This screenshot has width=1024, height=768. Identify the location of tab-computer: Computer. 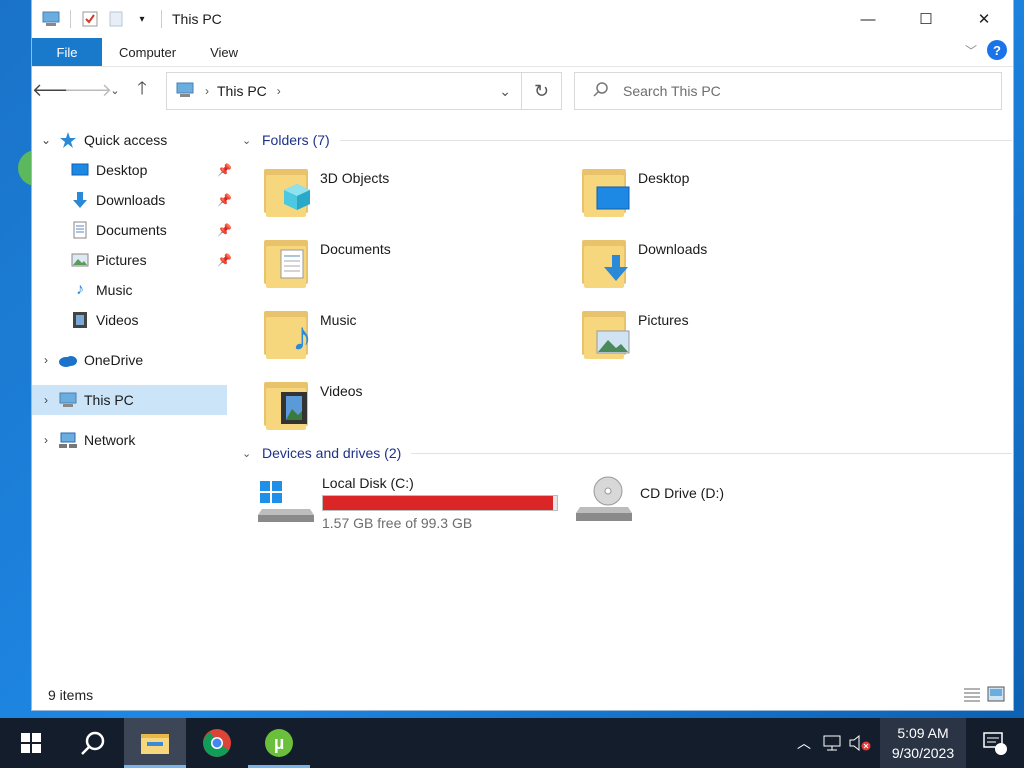
(147, 52).